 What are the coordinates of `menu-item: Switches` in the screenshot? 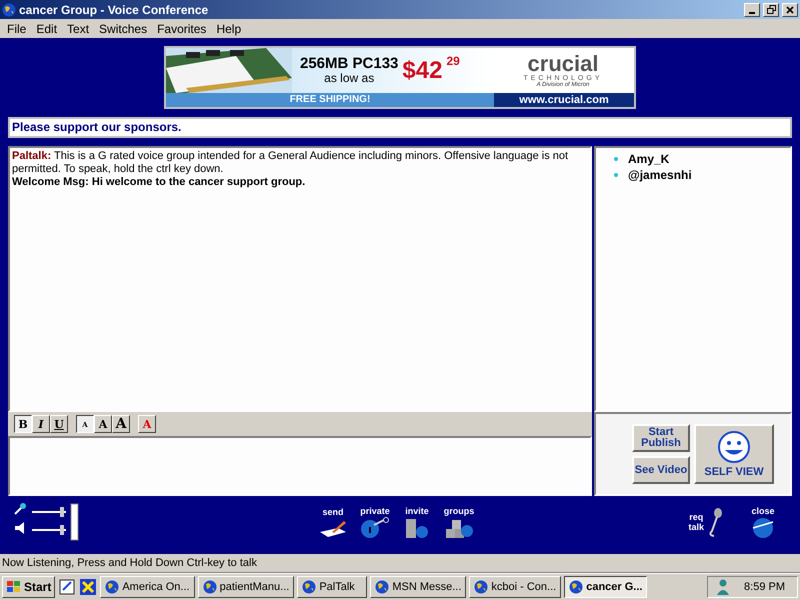 It's located at (123, 29).